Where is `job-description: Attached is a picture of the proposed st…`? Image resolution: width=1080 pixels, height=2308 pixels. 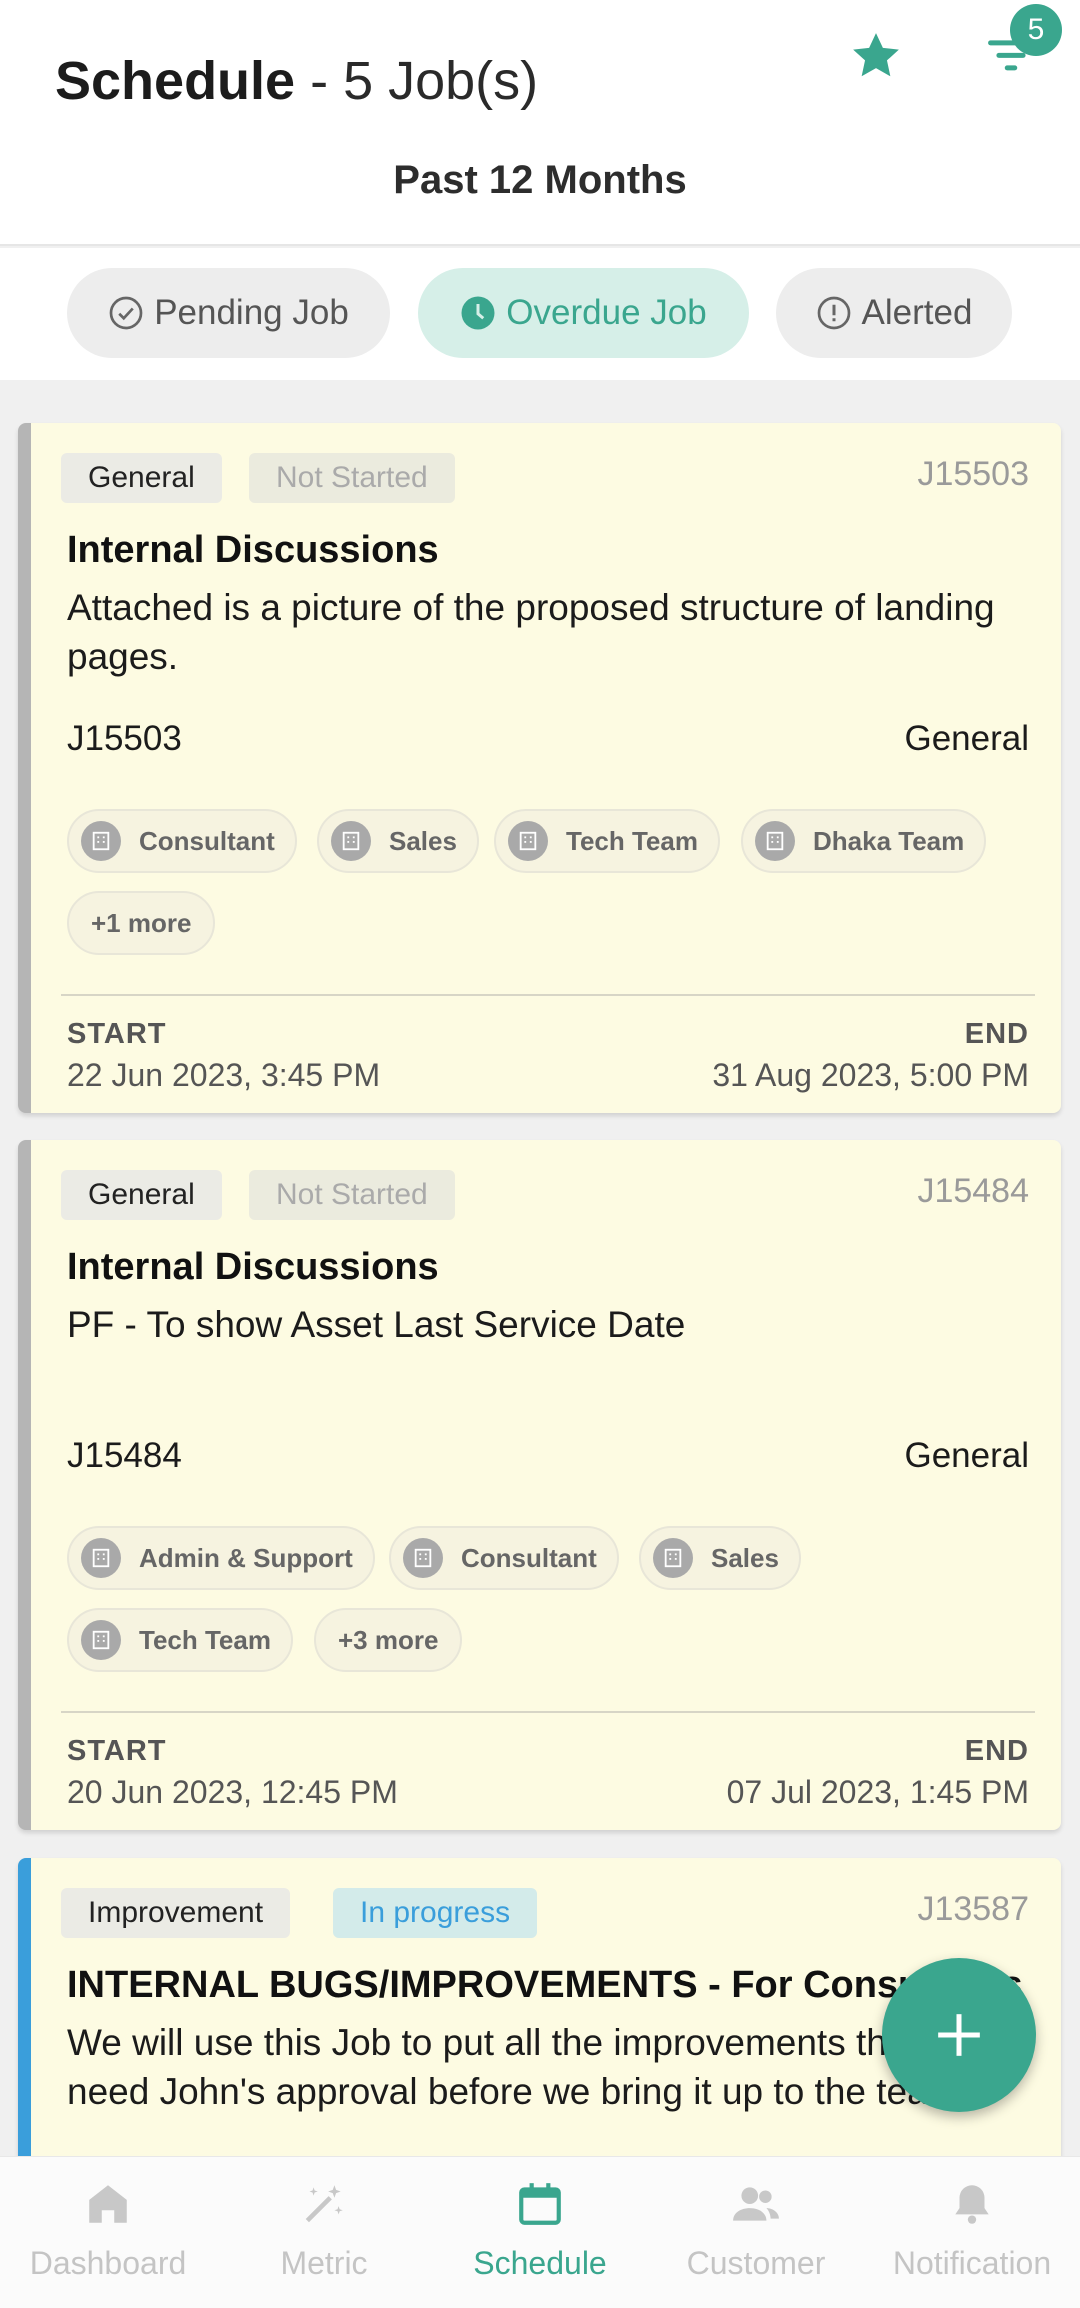
job-description: Attached is a picture of the proposed st… is located at coordinates (531, 632).